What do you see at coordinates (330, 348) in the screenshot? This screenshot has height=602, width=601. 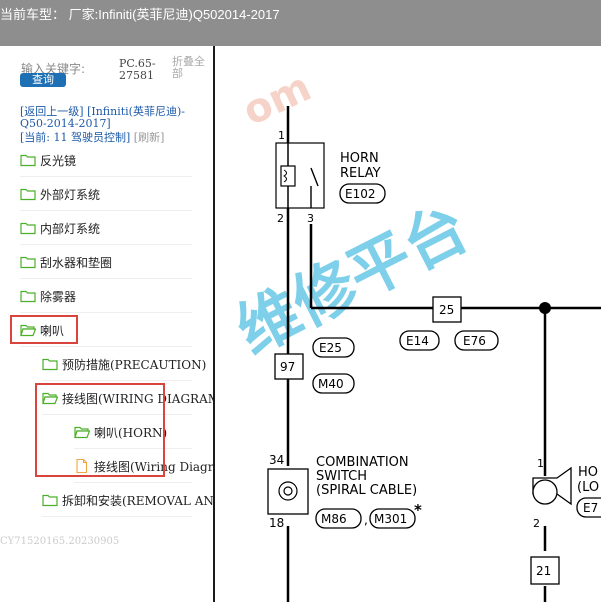 I see `connector-e25-label: E25` at bounding box center [330, 348].